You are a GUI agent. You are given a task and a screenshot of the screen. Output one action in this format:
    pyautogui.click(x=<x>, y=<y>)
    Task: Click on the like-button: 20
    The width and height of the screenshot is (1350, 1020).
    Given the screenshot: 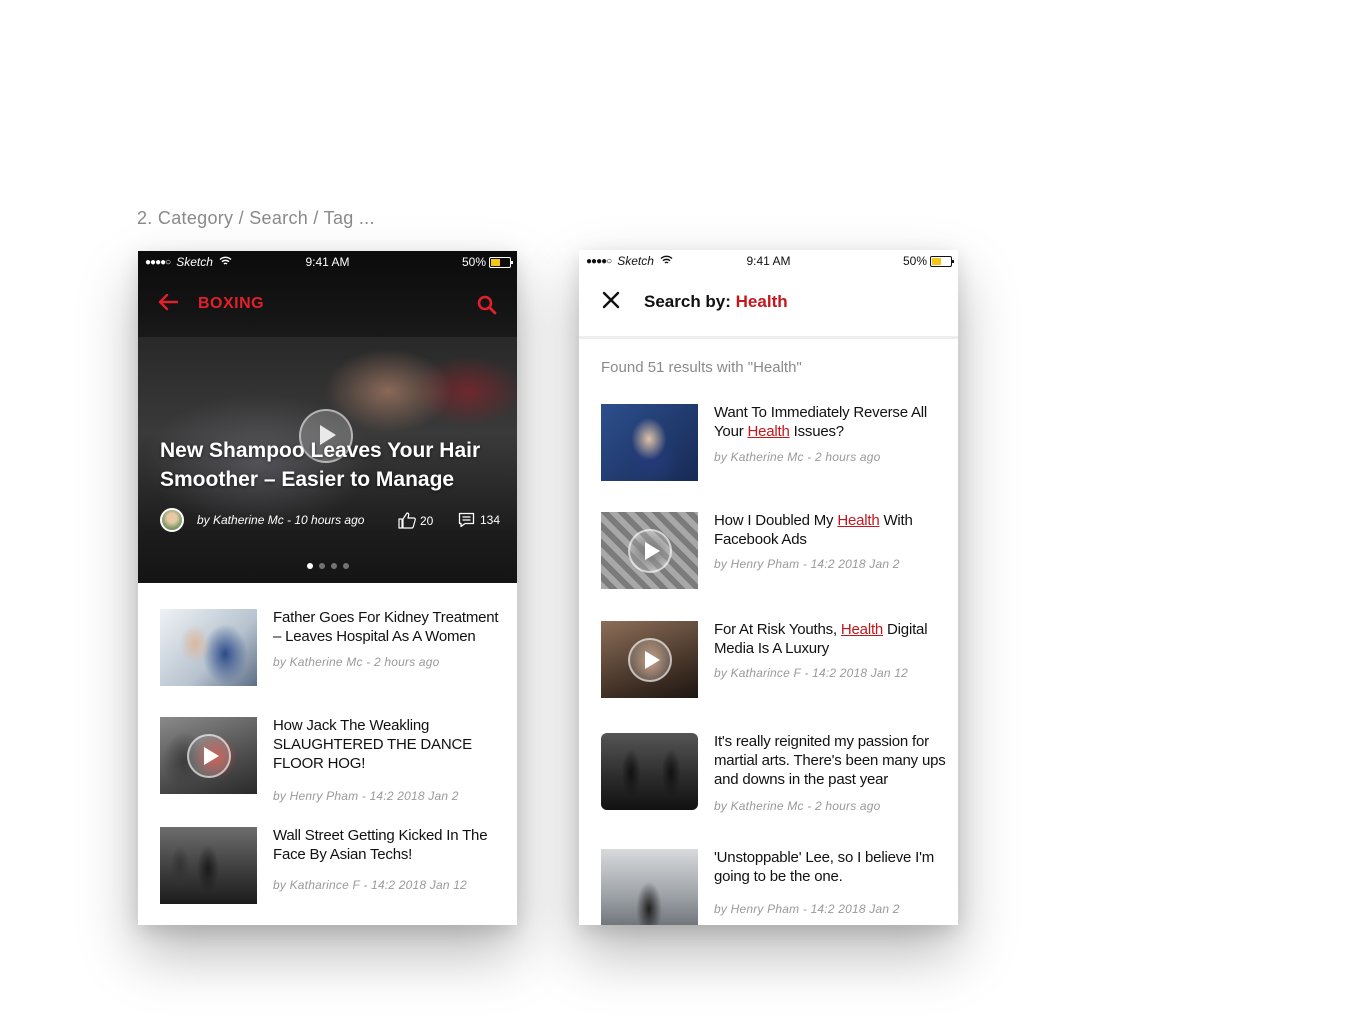 What is the action you would take?
    pyautogui.click(x=415, y=520)
    